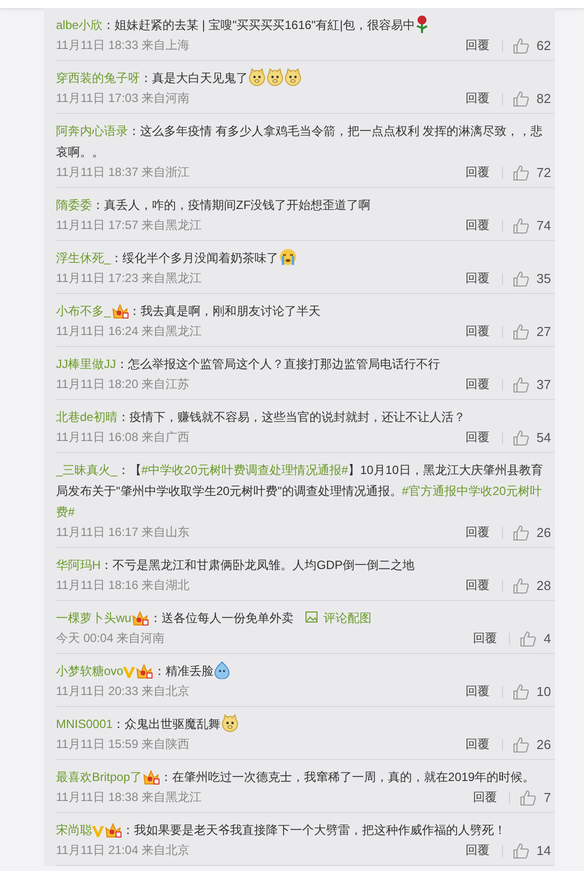 The width and height of the screenshot is (584, 871). What do you see at coordinates (314, 830) in the screenshot?
I see `comment-text: ：我如果要是老天爷我直接降下一个大劈雷，把这种作威作福的人劈死！` at bounding box center [314, 830].